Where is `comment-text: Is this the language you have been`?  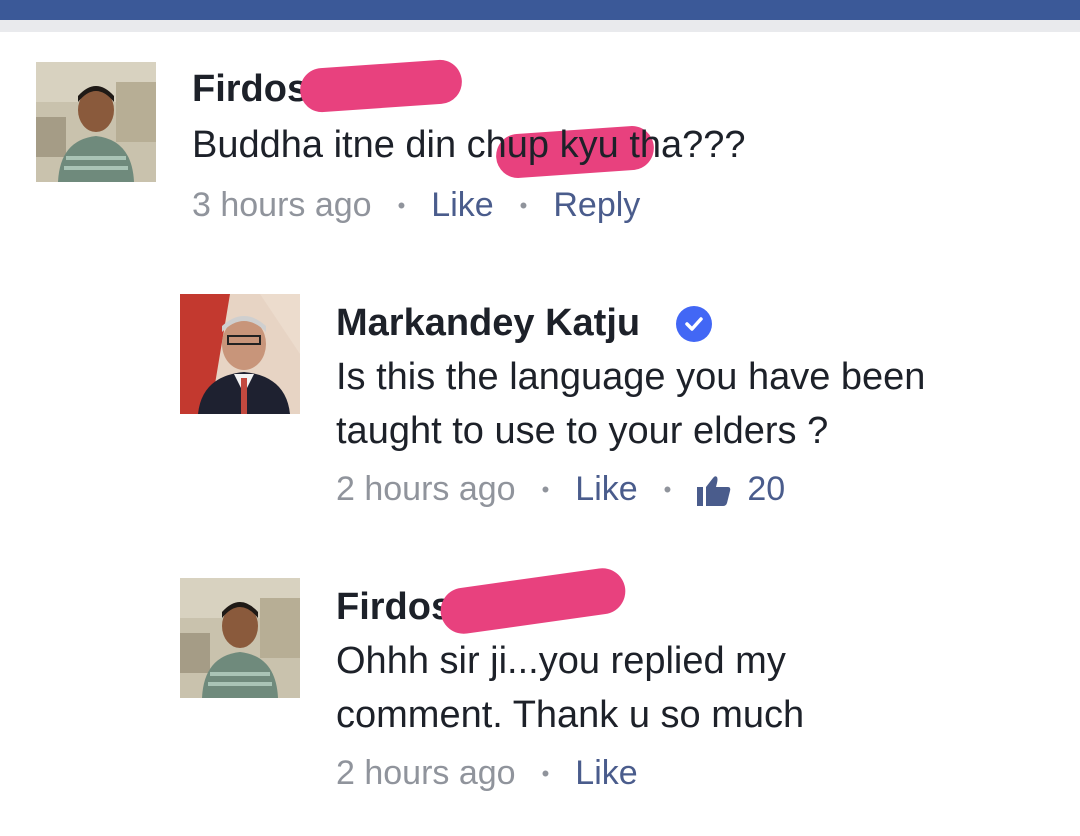 comment-text: Is this the language you have been is located at coordinates (631, 377).